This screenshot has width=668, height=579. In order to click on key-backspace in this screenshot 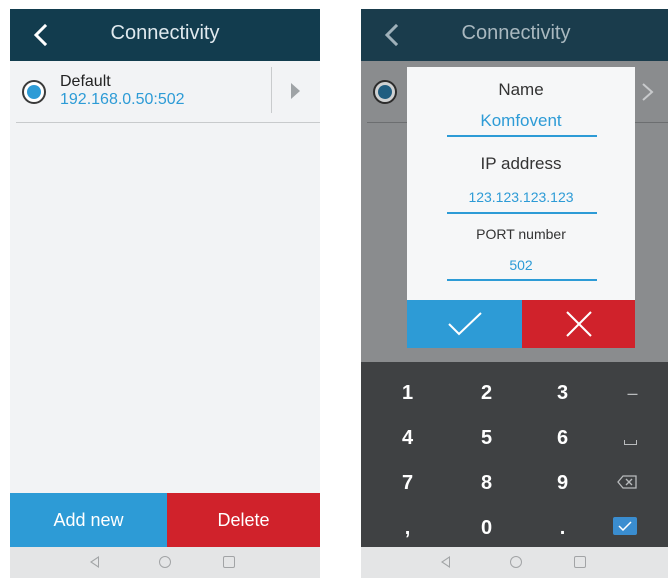, I will do `click(631, 483)`.